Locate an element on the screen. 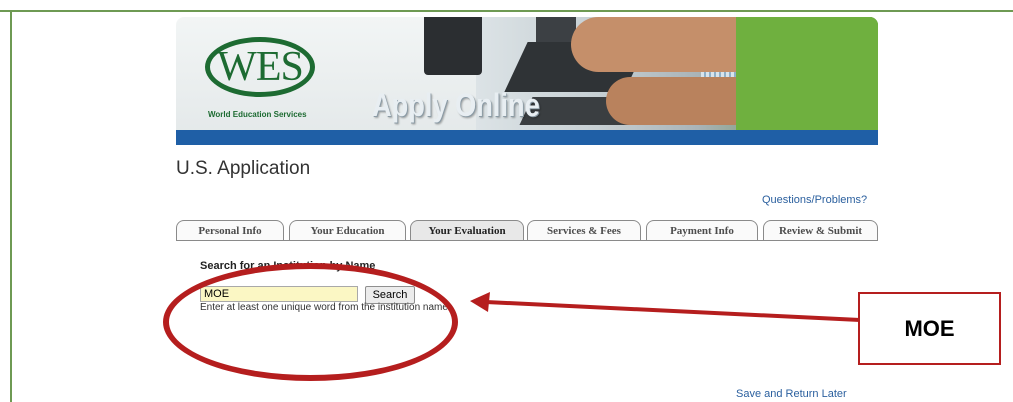 This screenshot has width=1013, height=402. save-and-return-link: Save and Return Later is located at coordinates (791, 394).